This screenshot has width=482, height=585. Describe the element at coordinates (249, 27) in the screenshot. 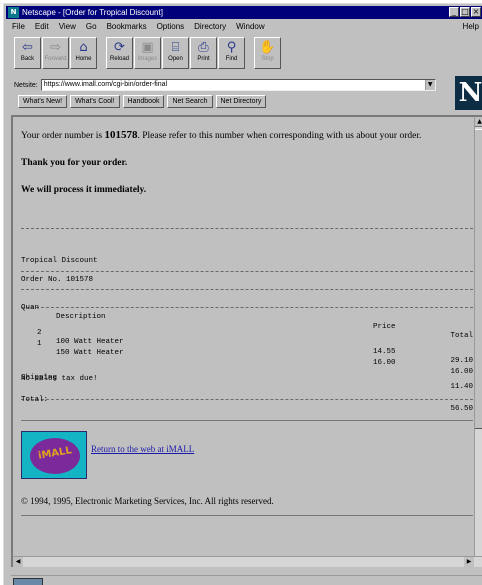

I see `menu-window: Window` at that location.